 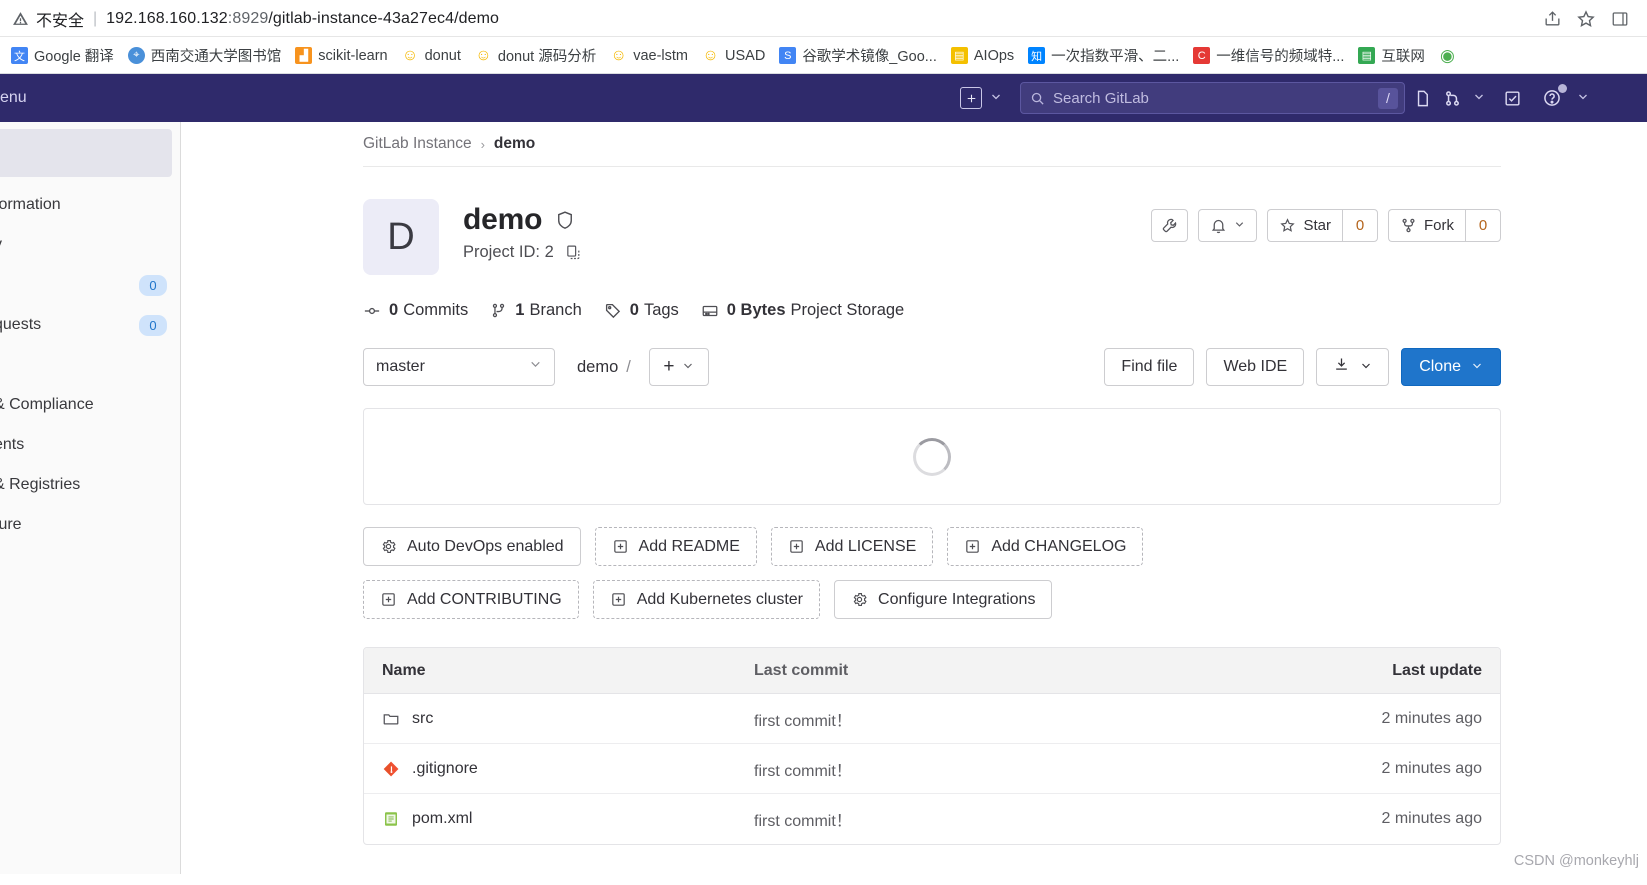 What do you see at coordinates (932, 456) in the screenshot?
I see `readme-loading-panel` at bounding box center [932, 456].